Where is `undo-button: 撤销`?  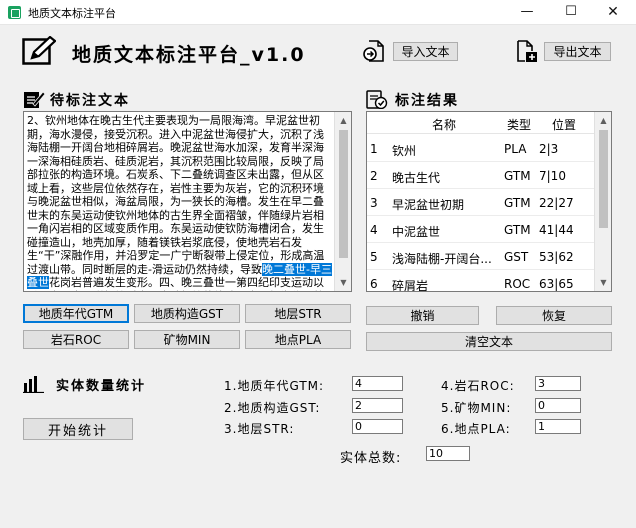
undo-button: 撤销 is located at coordinates (422, 315).